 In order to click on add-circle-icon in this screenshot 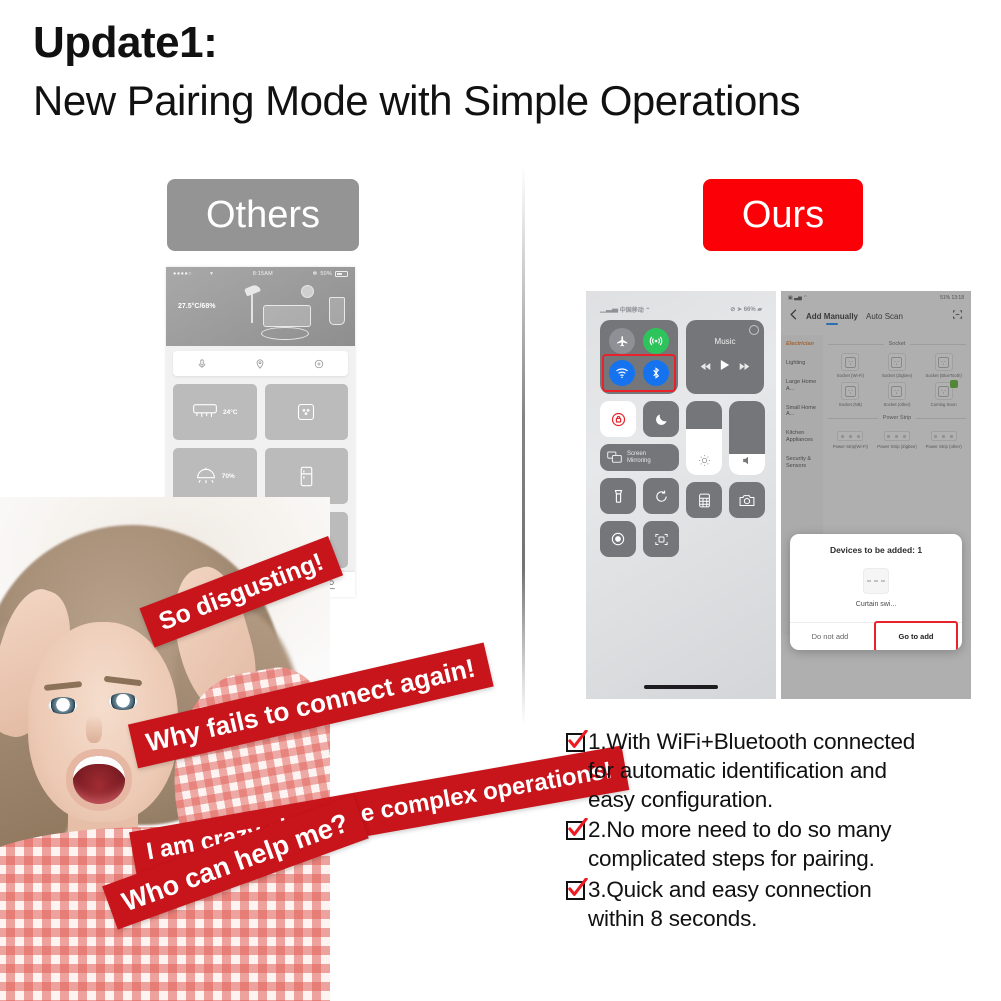, I will do `click(319, 364)`.